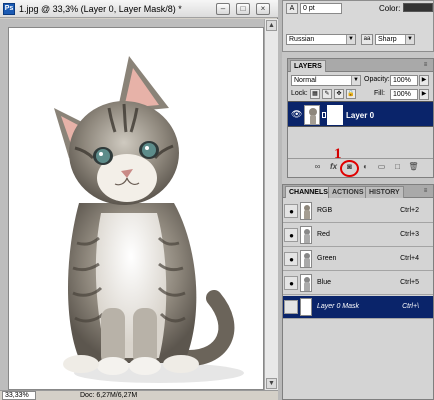 The height and width of the screenshot is (400, 434). Describe the element at coordinates (271, 25) in the screenshot. I see `scroll-up-icon: ▲` at that location.